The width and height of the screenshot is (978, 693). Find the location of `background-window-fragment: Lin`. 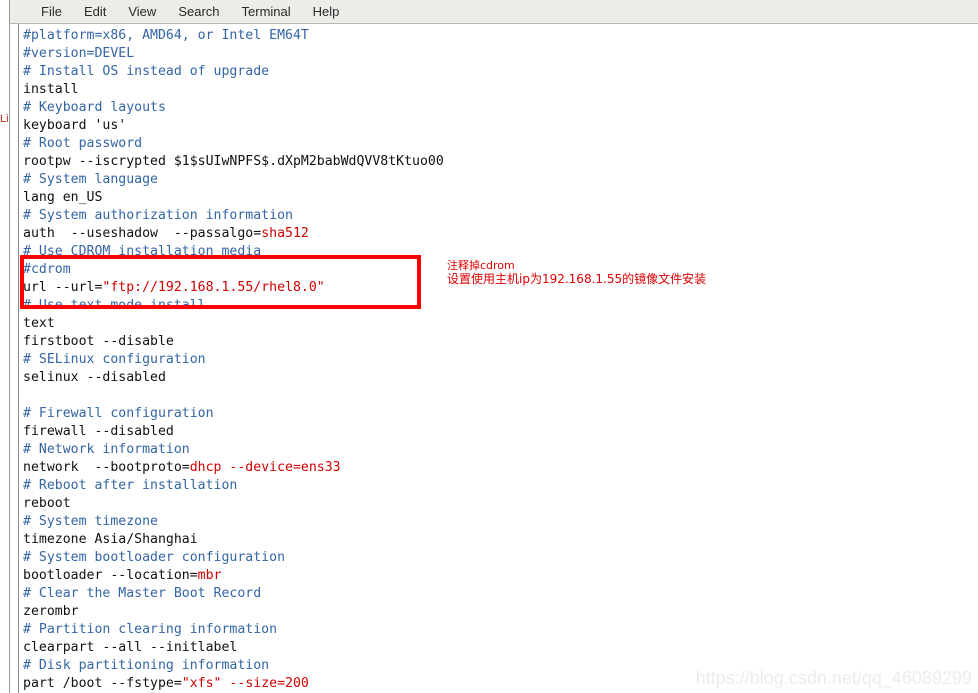

background-window-fragment: Lin is located at coordinates (4, 119).